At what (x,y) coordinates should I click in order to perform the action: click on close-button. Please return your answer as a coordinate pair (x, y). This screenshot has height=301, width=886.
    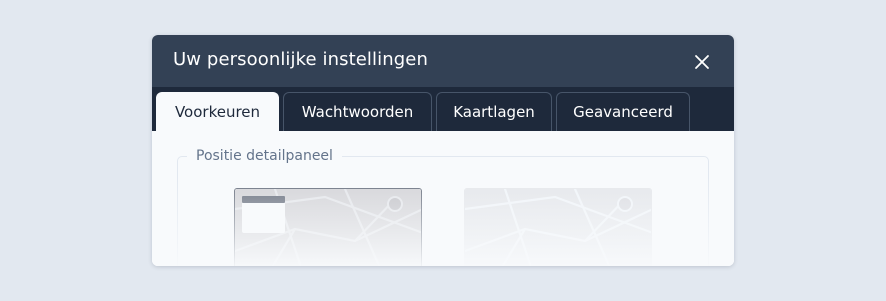
    Looking at the image, I should click on (702, 62).